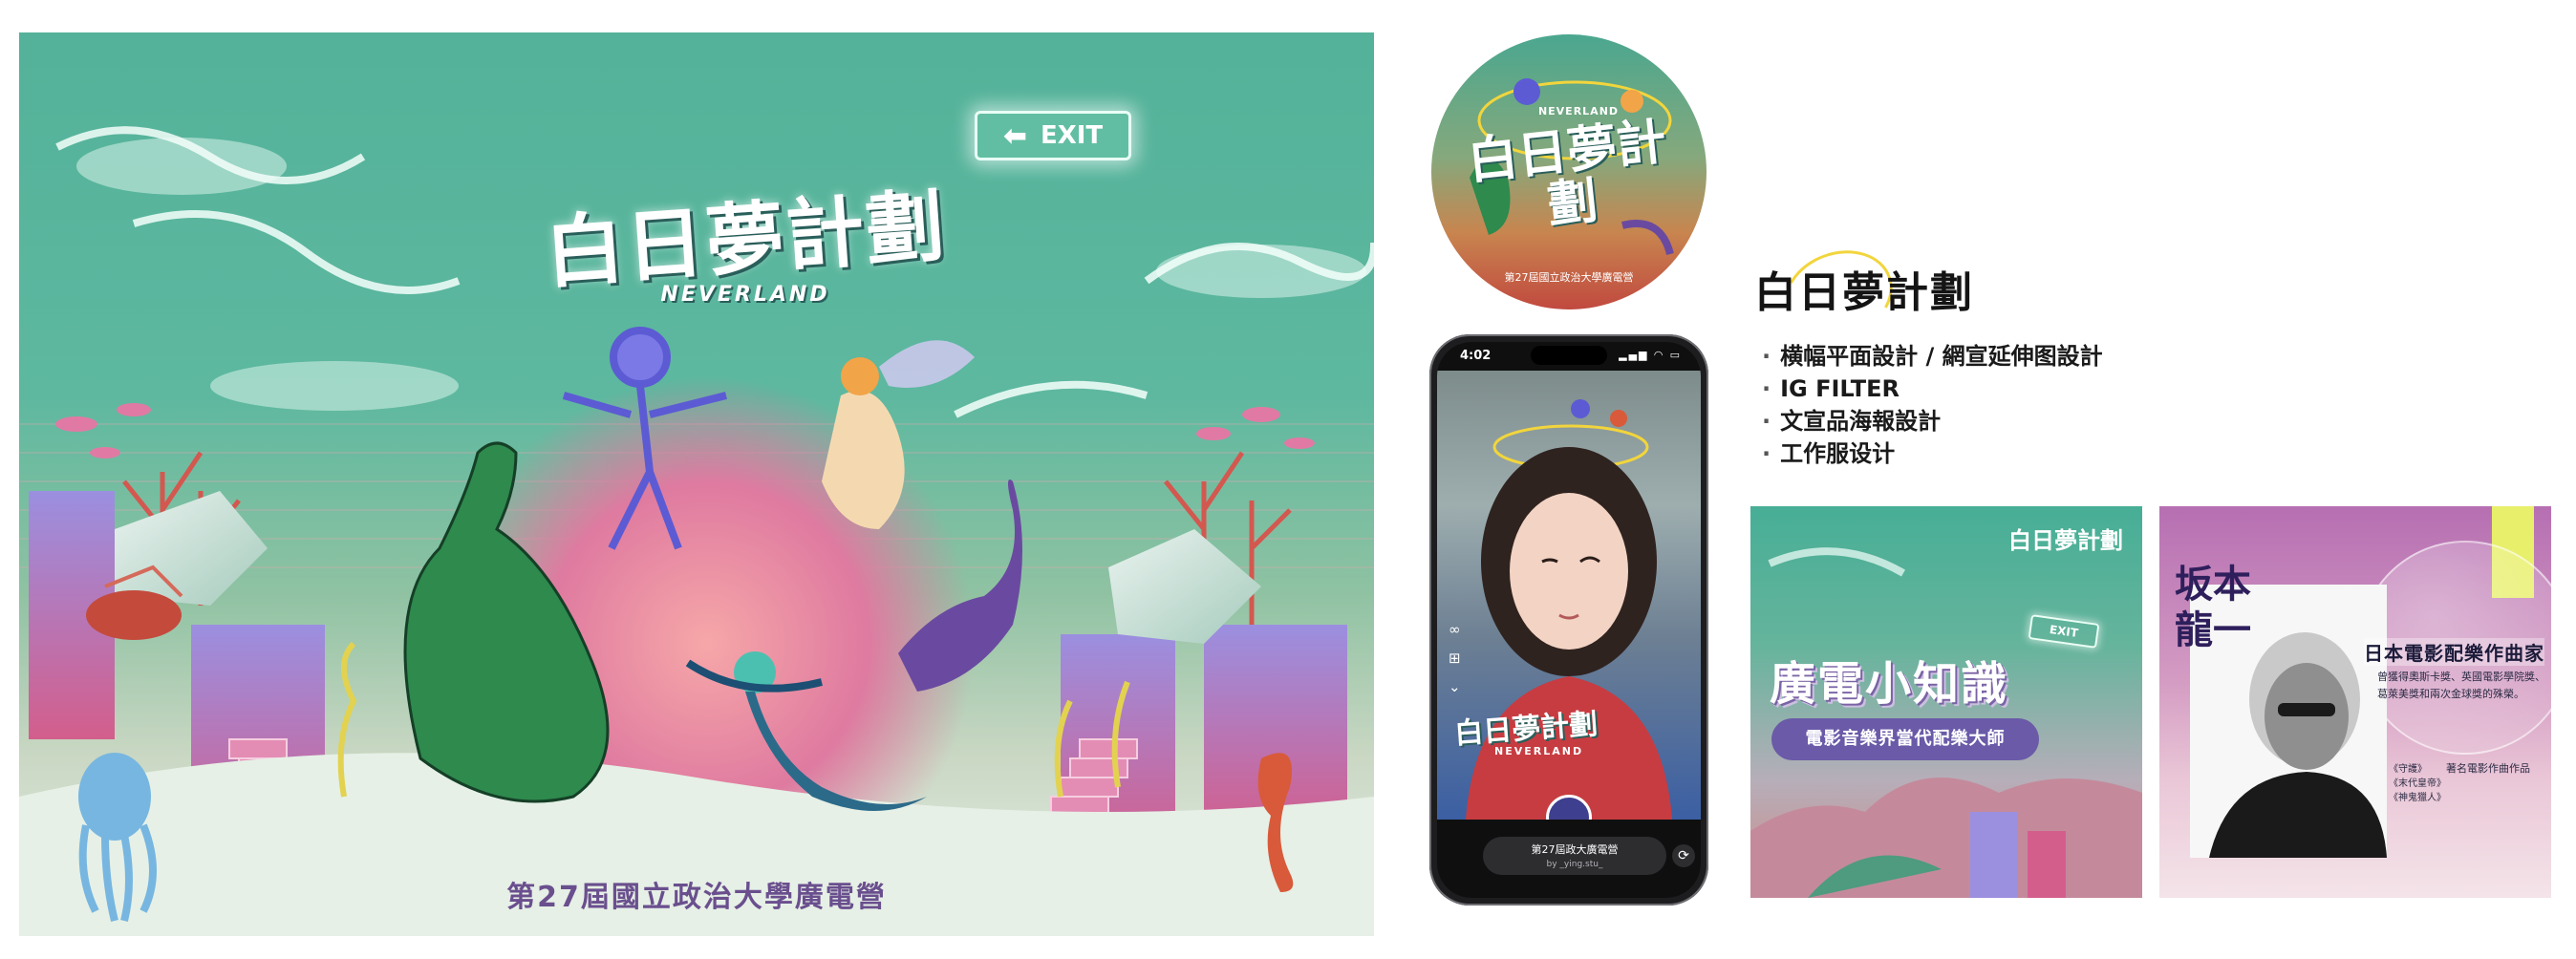 Image resolution: width=2576 pixels, height=959 pixels. I want to click on work-item: 《守護》, so click(2408, 770).